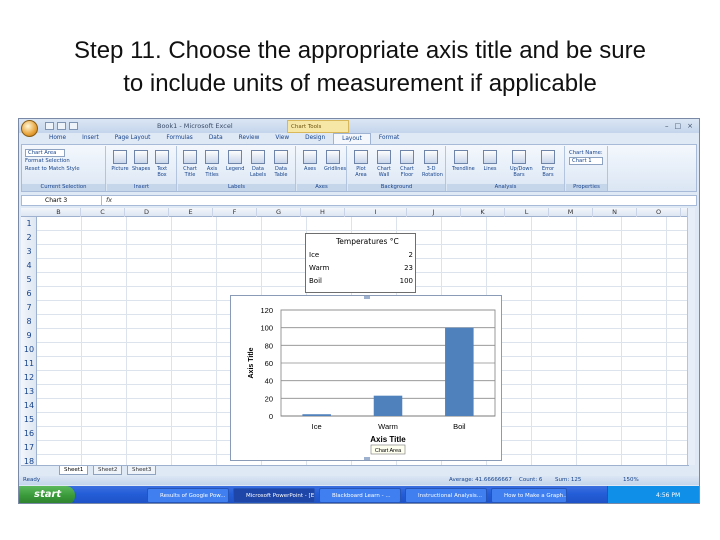  What do you see at coordinates (571, 212) in the screenshot?
I see `column-header-m: M` at bounding box center [571, 212].